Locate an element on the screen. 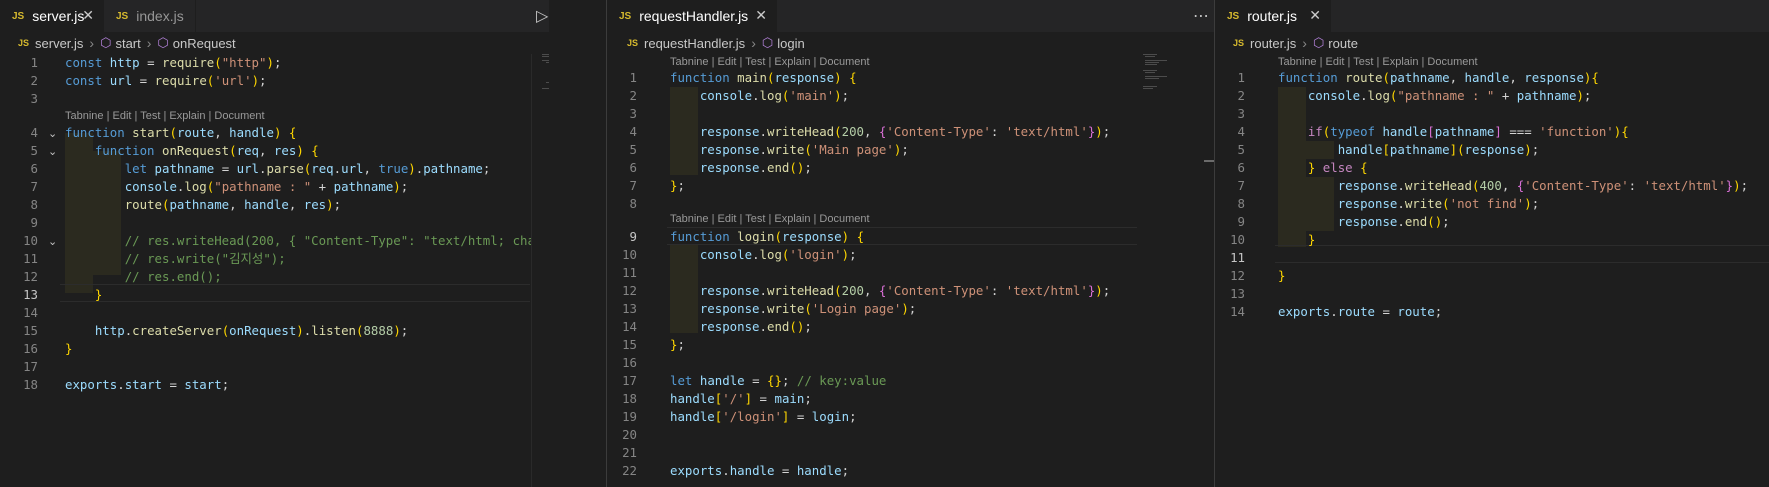  breadcrumb: JS router.js › ⬡ route is located at coordinates (1492, 43).